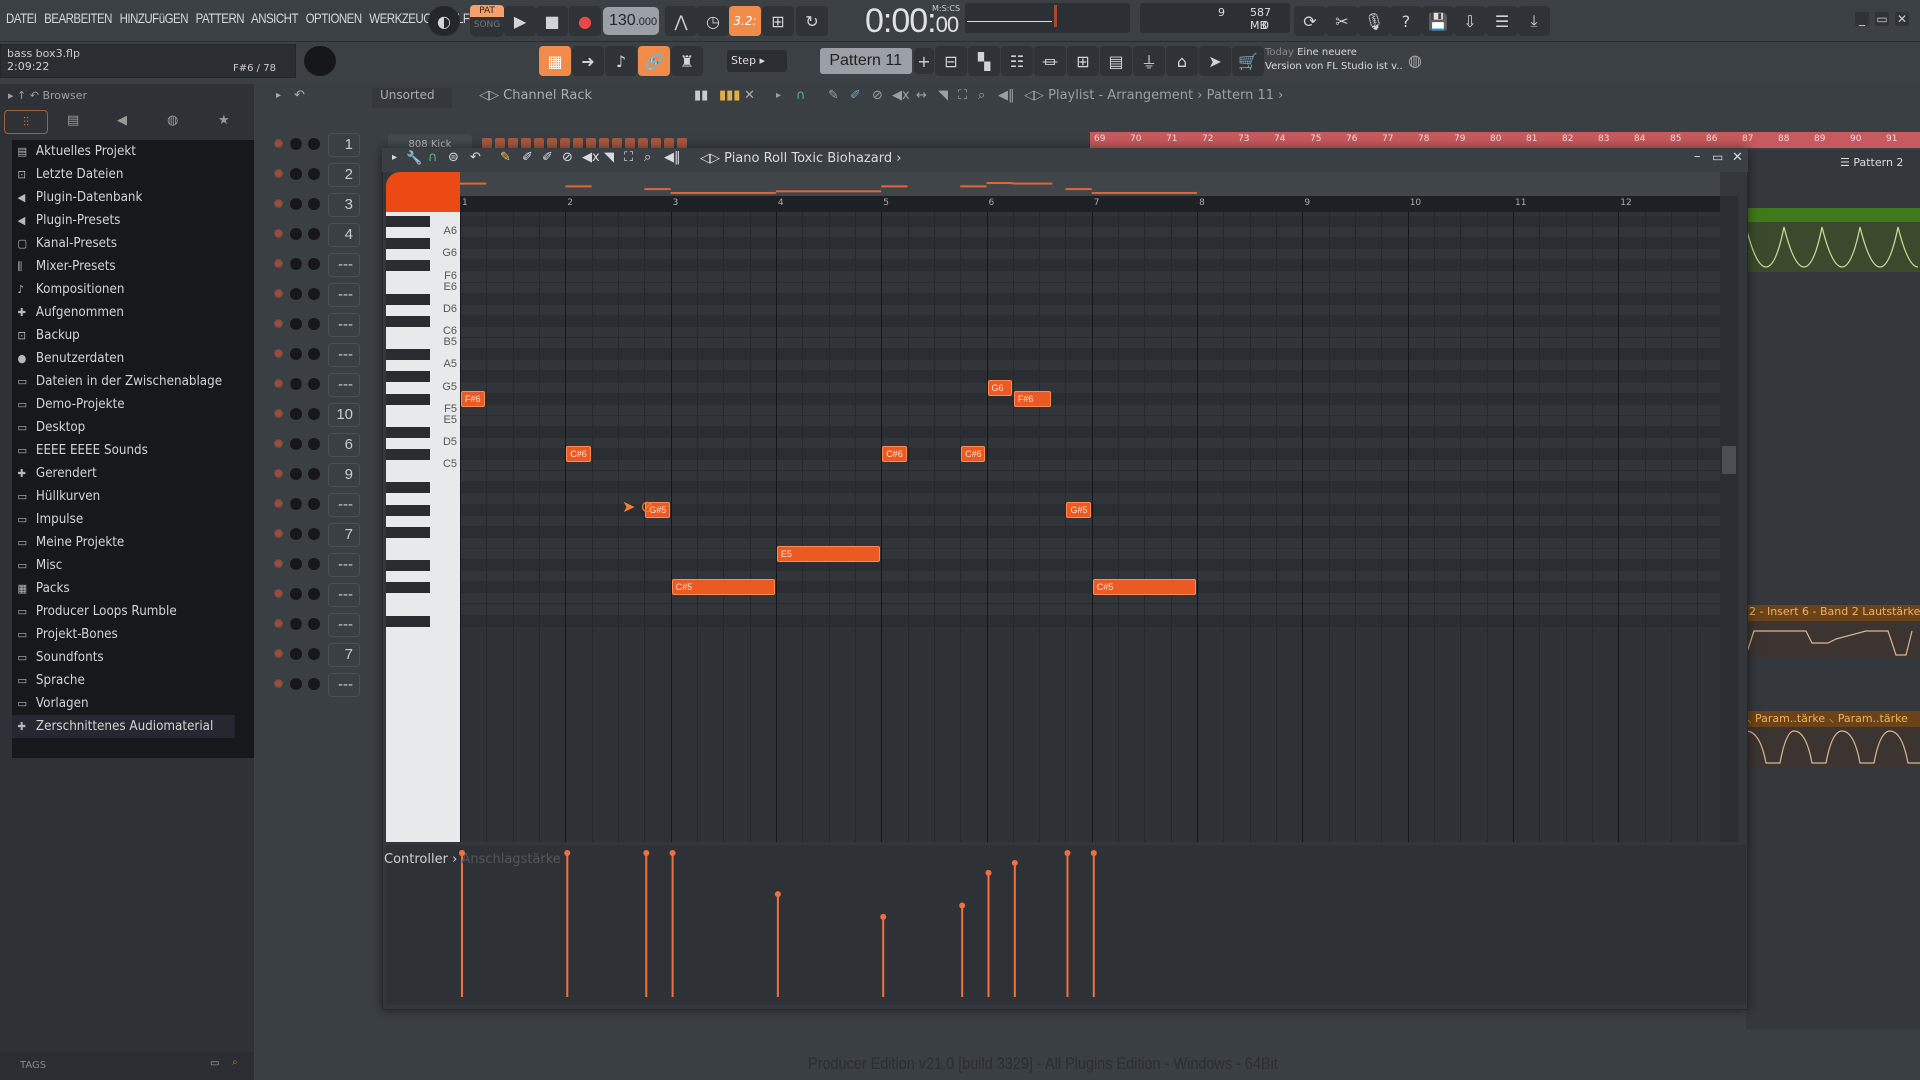  Describe the element at coordinates (324, 145) in the screenshot. I see `channel-row: 1` at that location.